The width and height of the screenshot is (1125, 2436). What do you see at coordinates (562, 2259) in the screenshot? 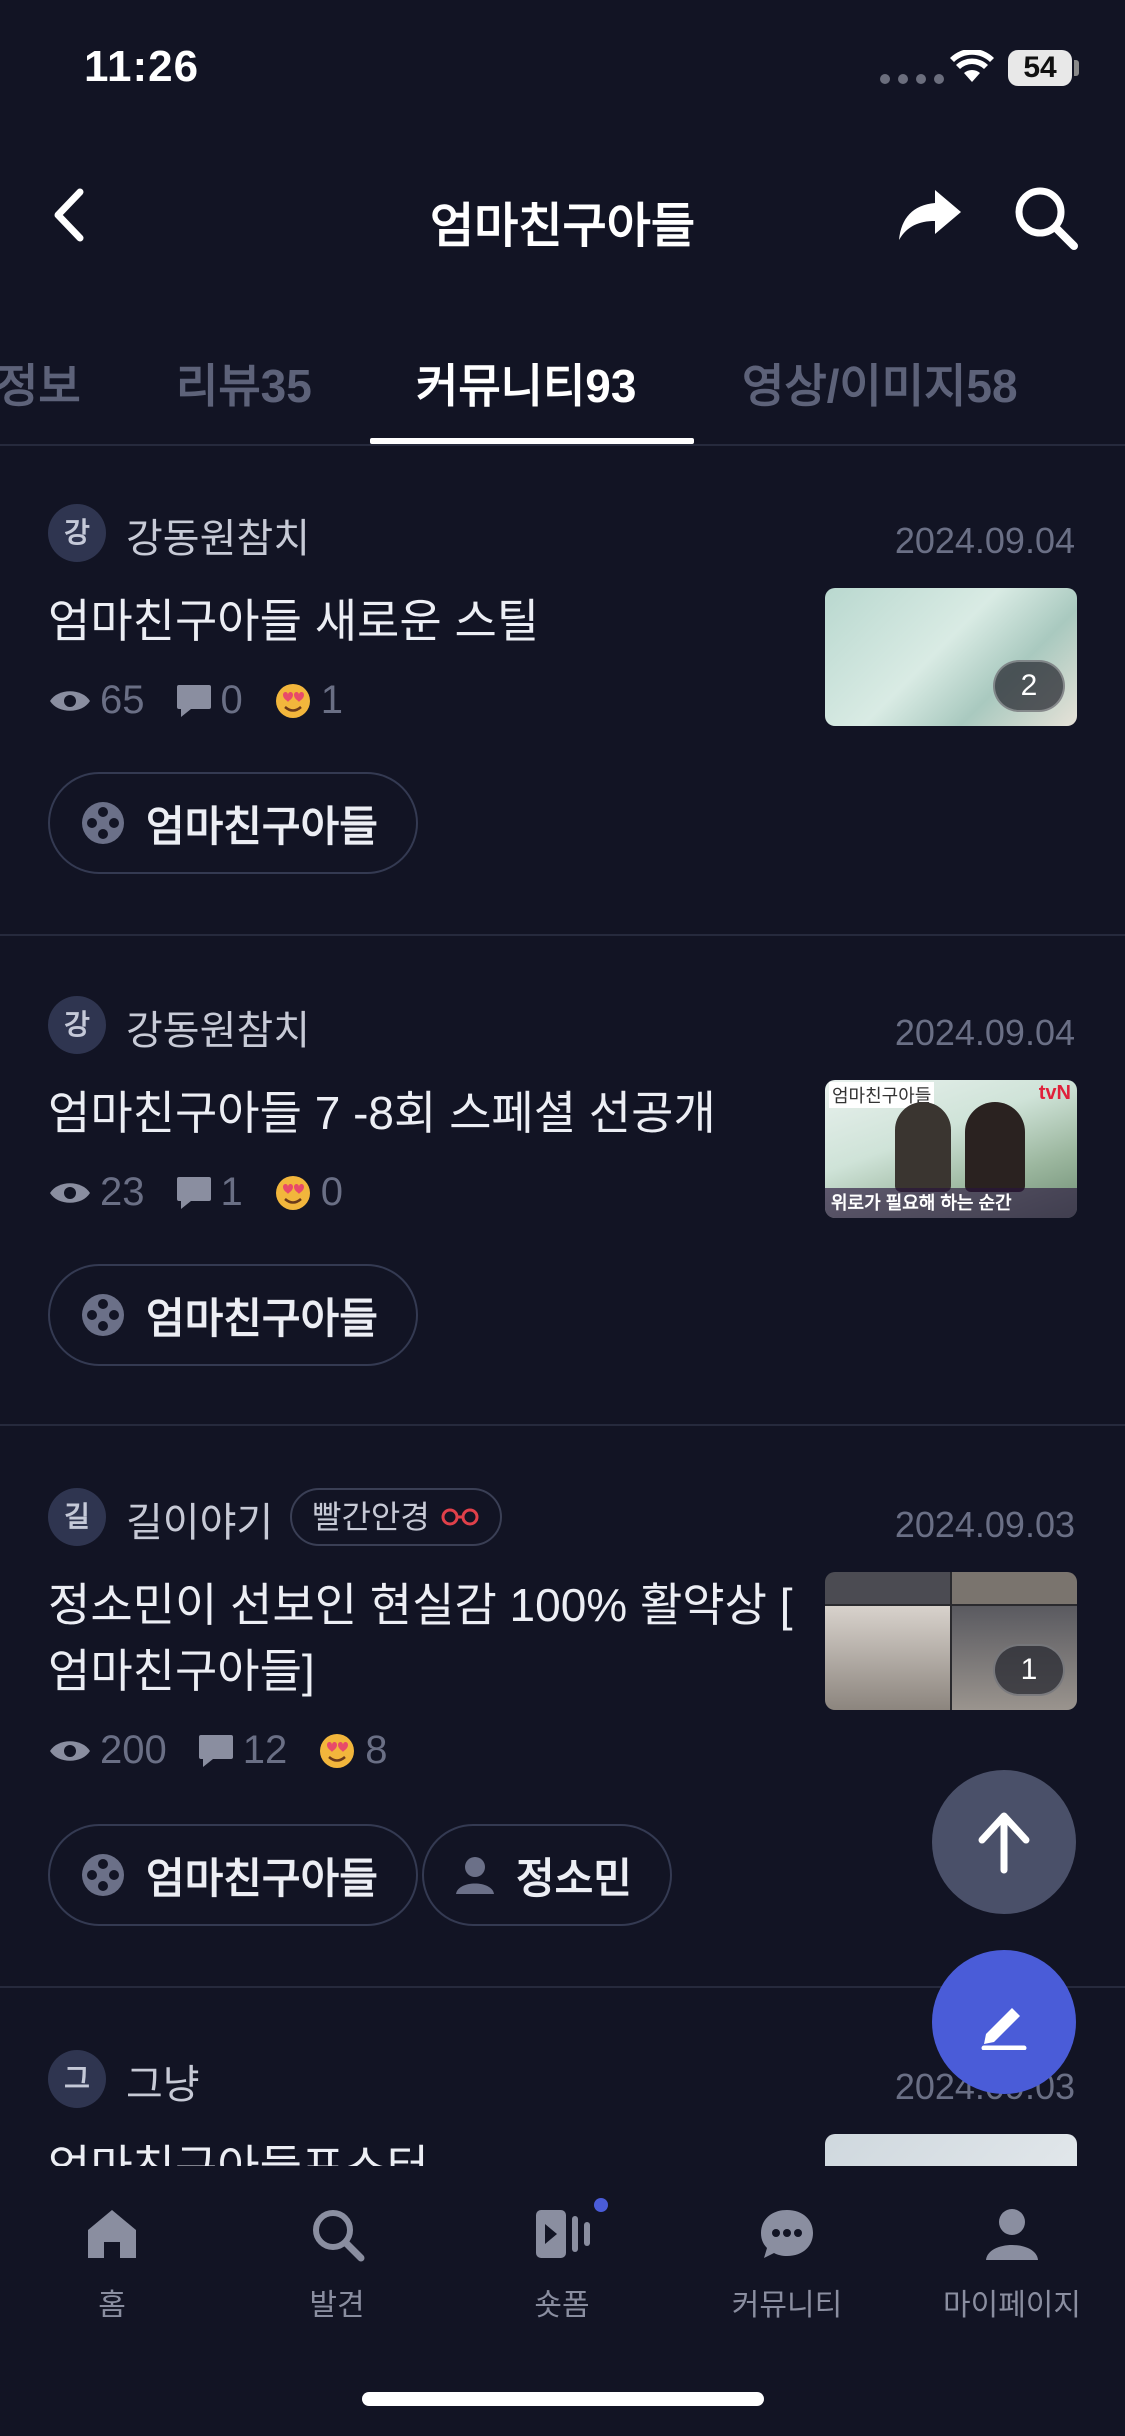
I see `nav-shortform: 숏폼` at bounding box center [562, 2259].